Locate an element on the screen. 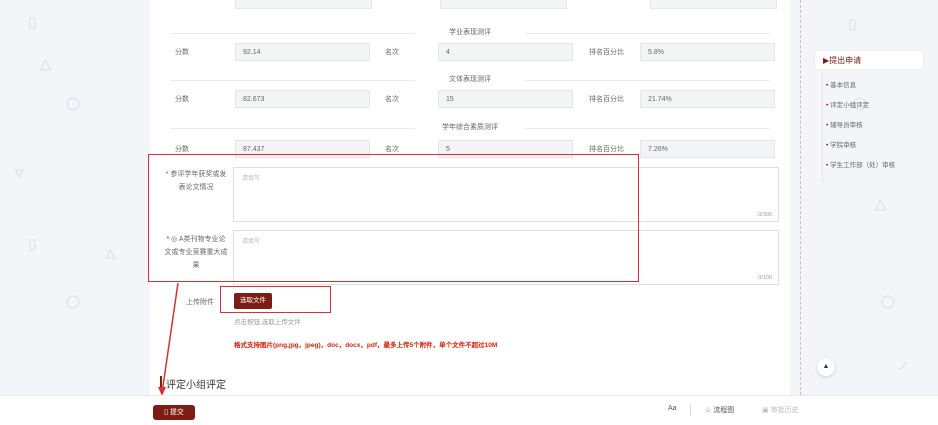  history-label: 审批历史 is located at coordinates (784, 410).